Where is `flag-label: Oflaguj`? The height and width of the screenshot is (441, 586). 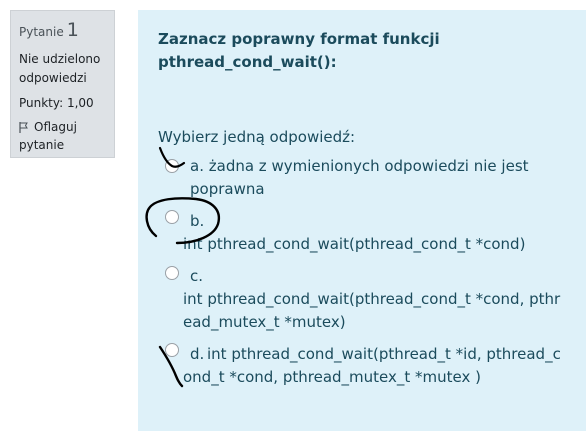
flag-label: Oflaguj is located at coordinates (55, 127).